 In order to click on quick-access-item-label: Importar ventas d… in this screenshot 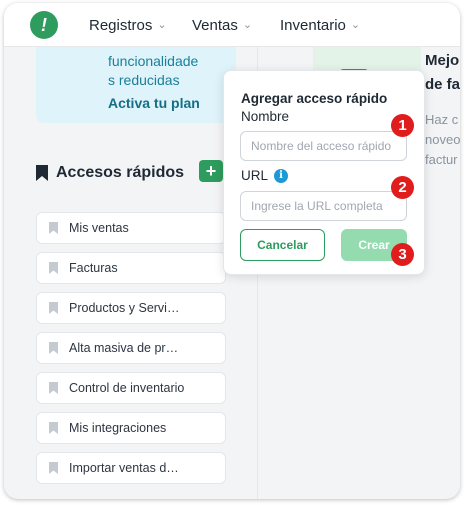, I will do `click(124, 468)`.